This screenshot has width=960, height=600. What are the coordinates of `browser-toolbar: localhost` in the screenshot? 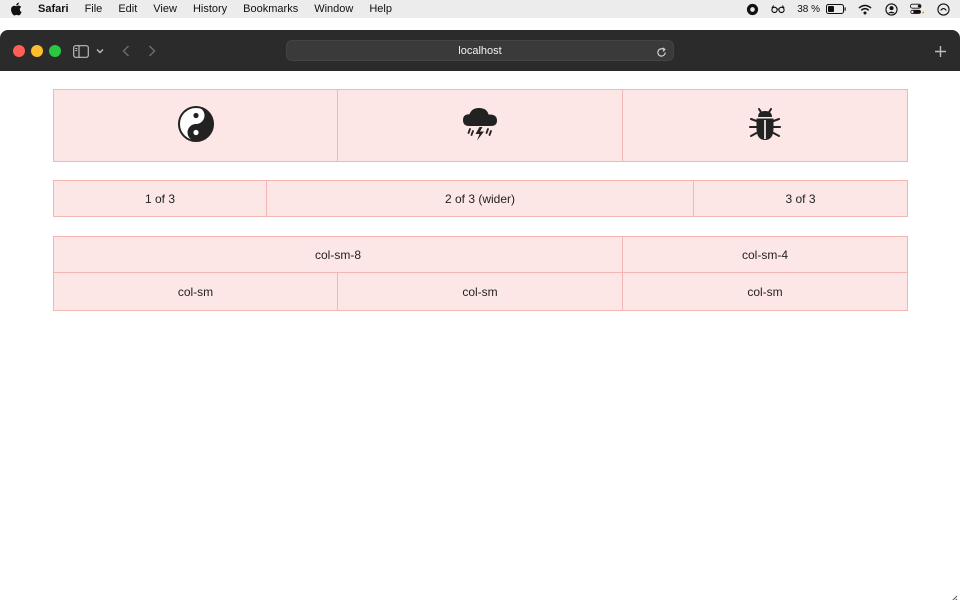 It's located at (480, 50).